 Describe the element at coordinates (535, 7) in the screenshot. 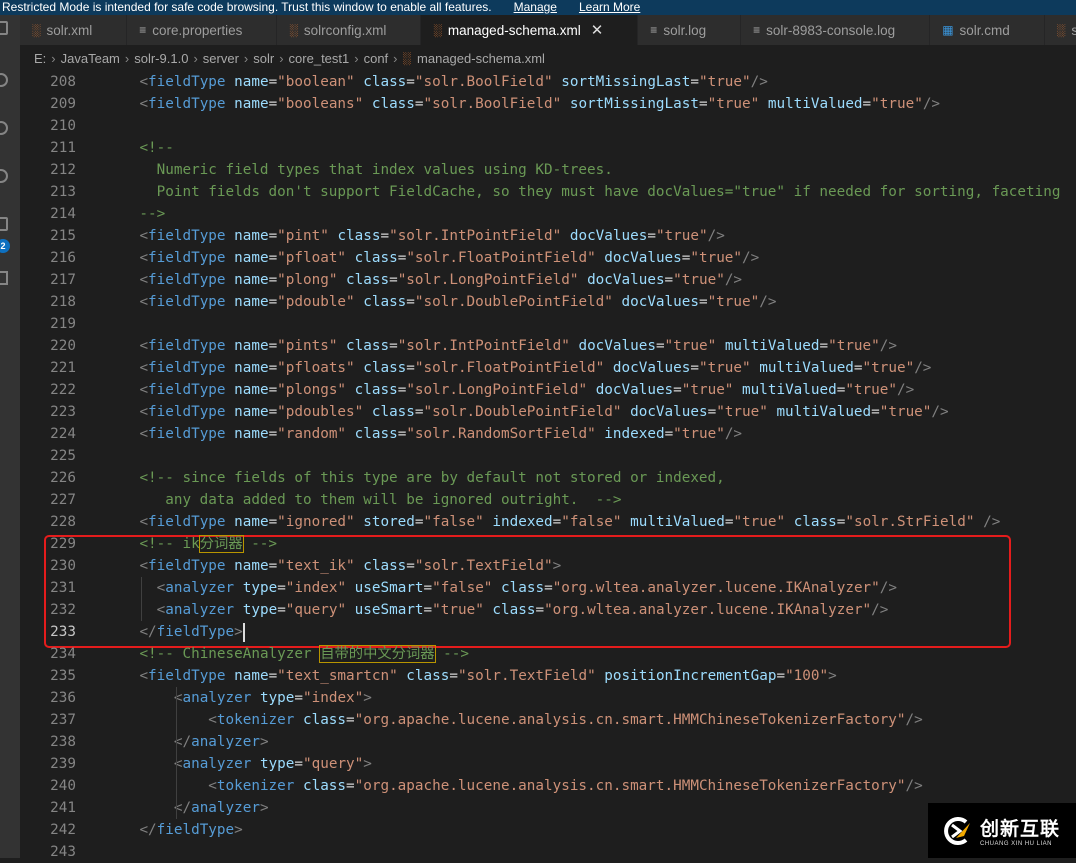

I see `manage-link: Manage` at that location.